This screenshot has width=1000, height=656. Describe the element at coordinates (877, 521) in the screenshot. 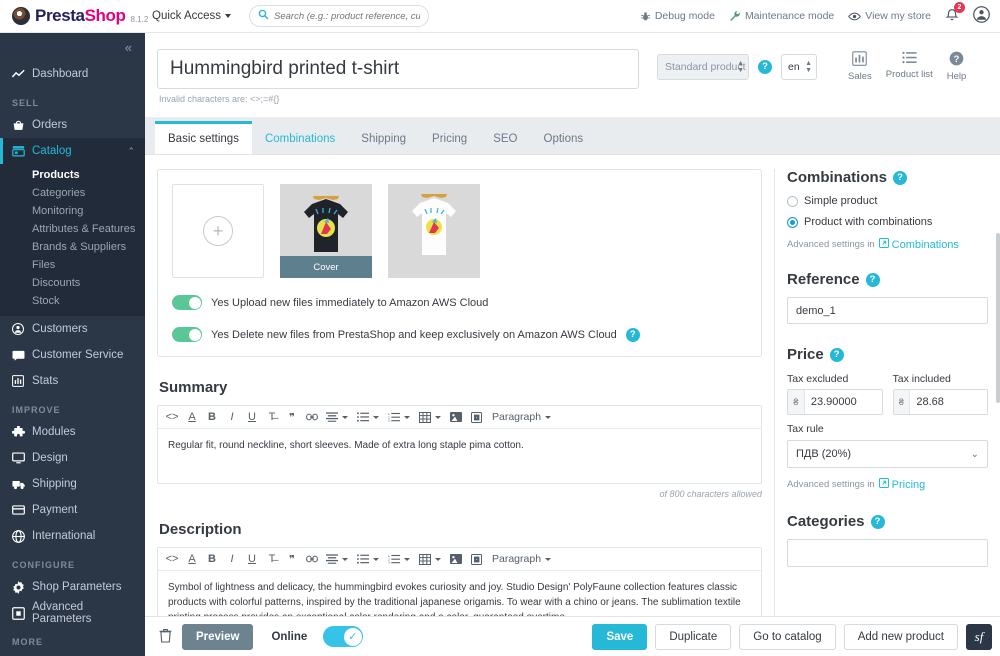

I see `categories-help-icon: ?` at that location.